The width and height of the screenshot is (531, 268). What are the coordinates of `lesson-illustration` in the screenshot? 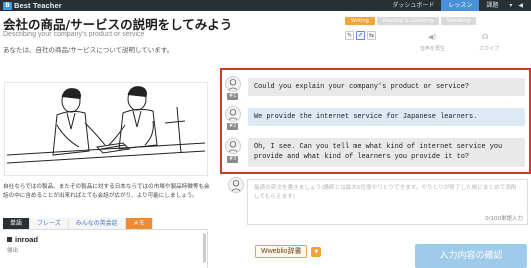 It's located at (106, 129).